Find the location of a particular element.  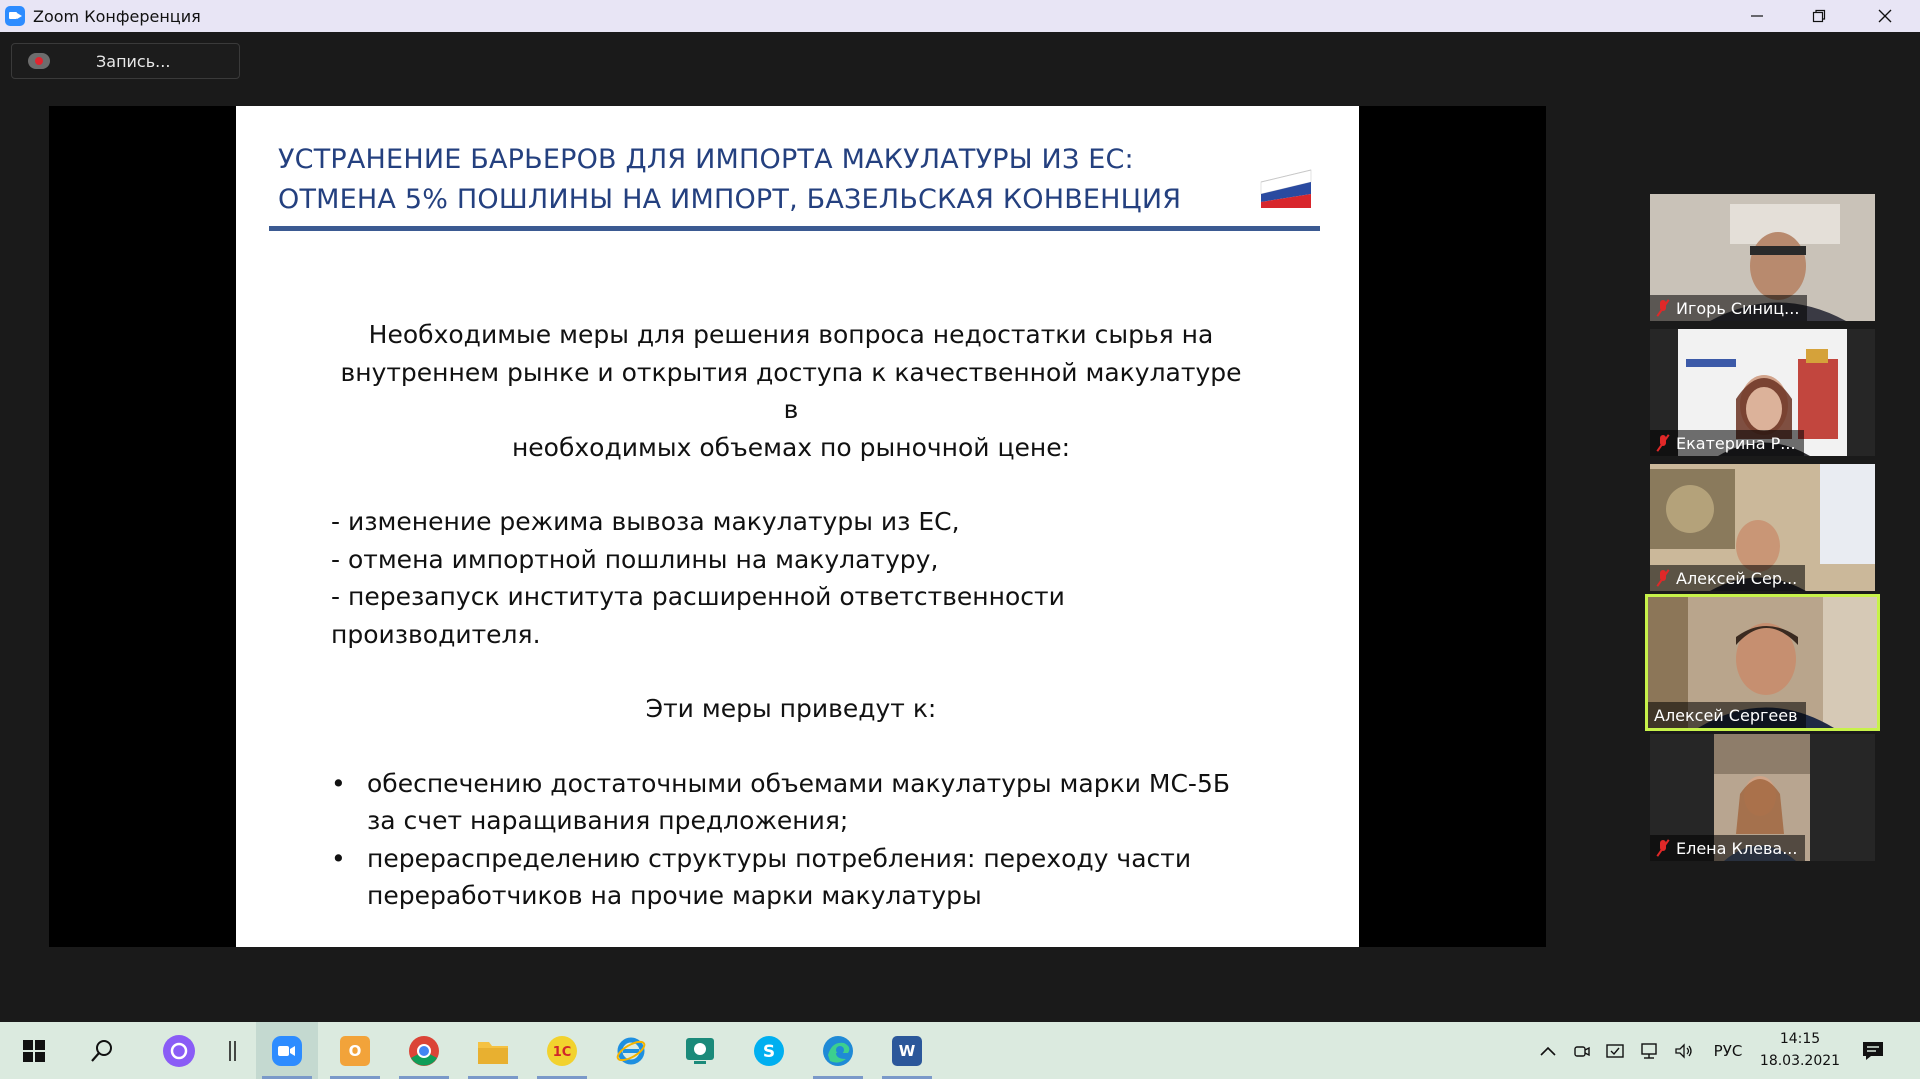

tray-network is located at coordinates (1650, 1050).